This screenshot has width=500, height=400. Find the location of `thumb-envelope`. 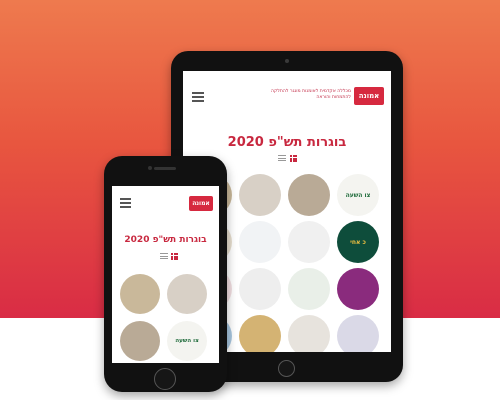

thumb-envelope is located at coordinates (309, 242).